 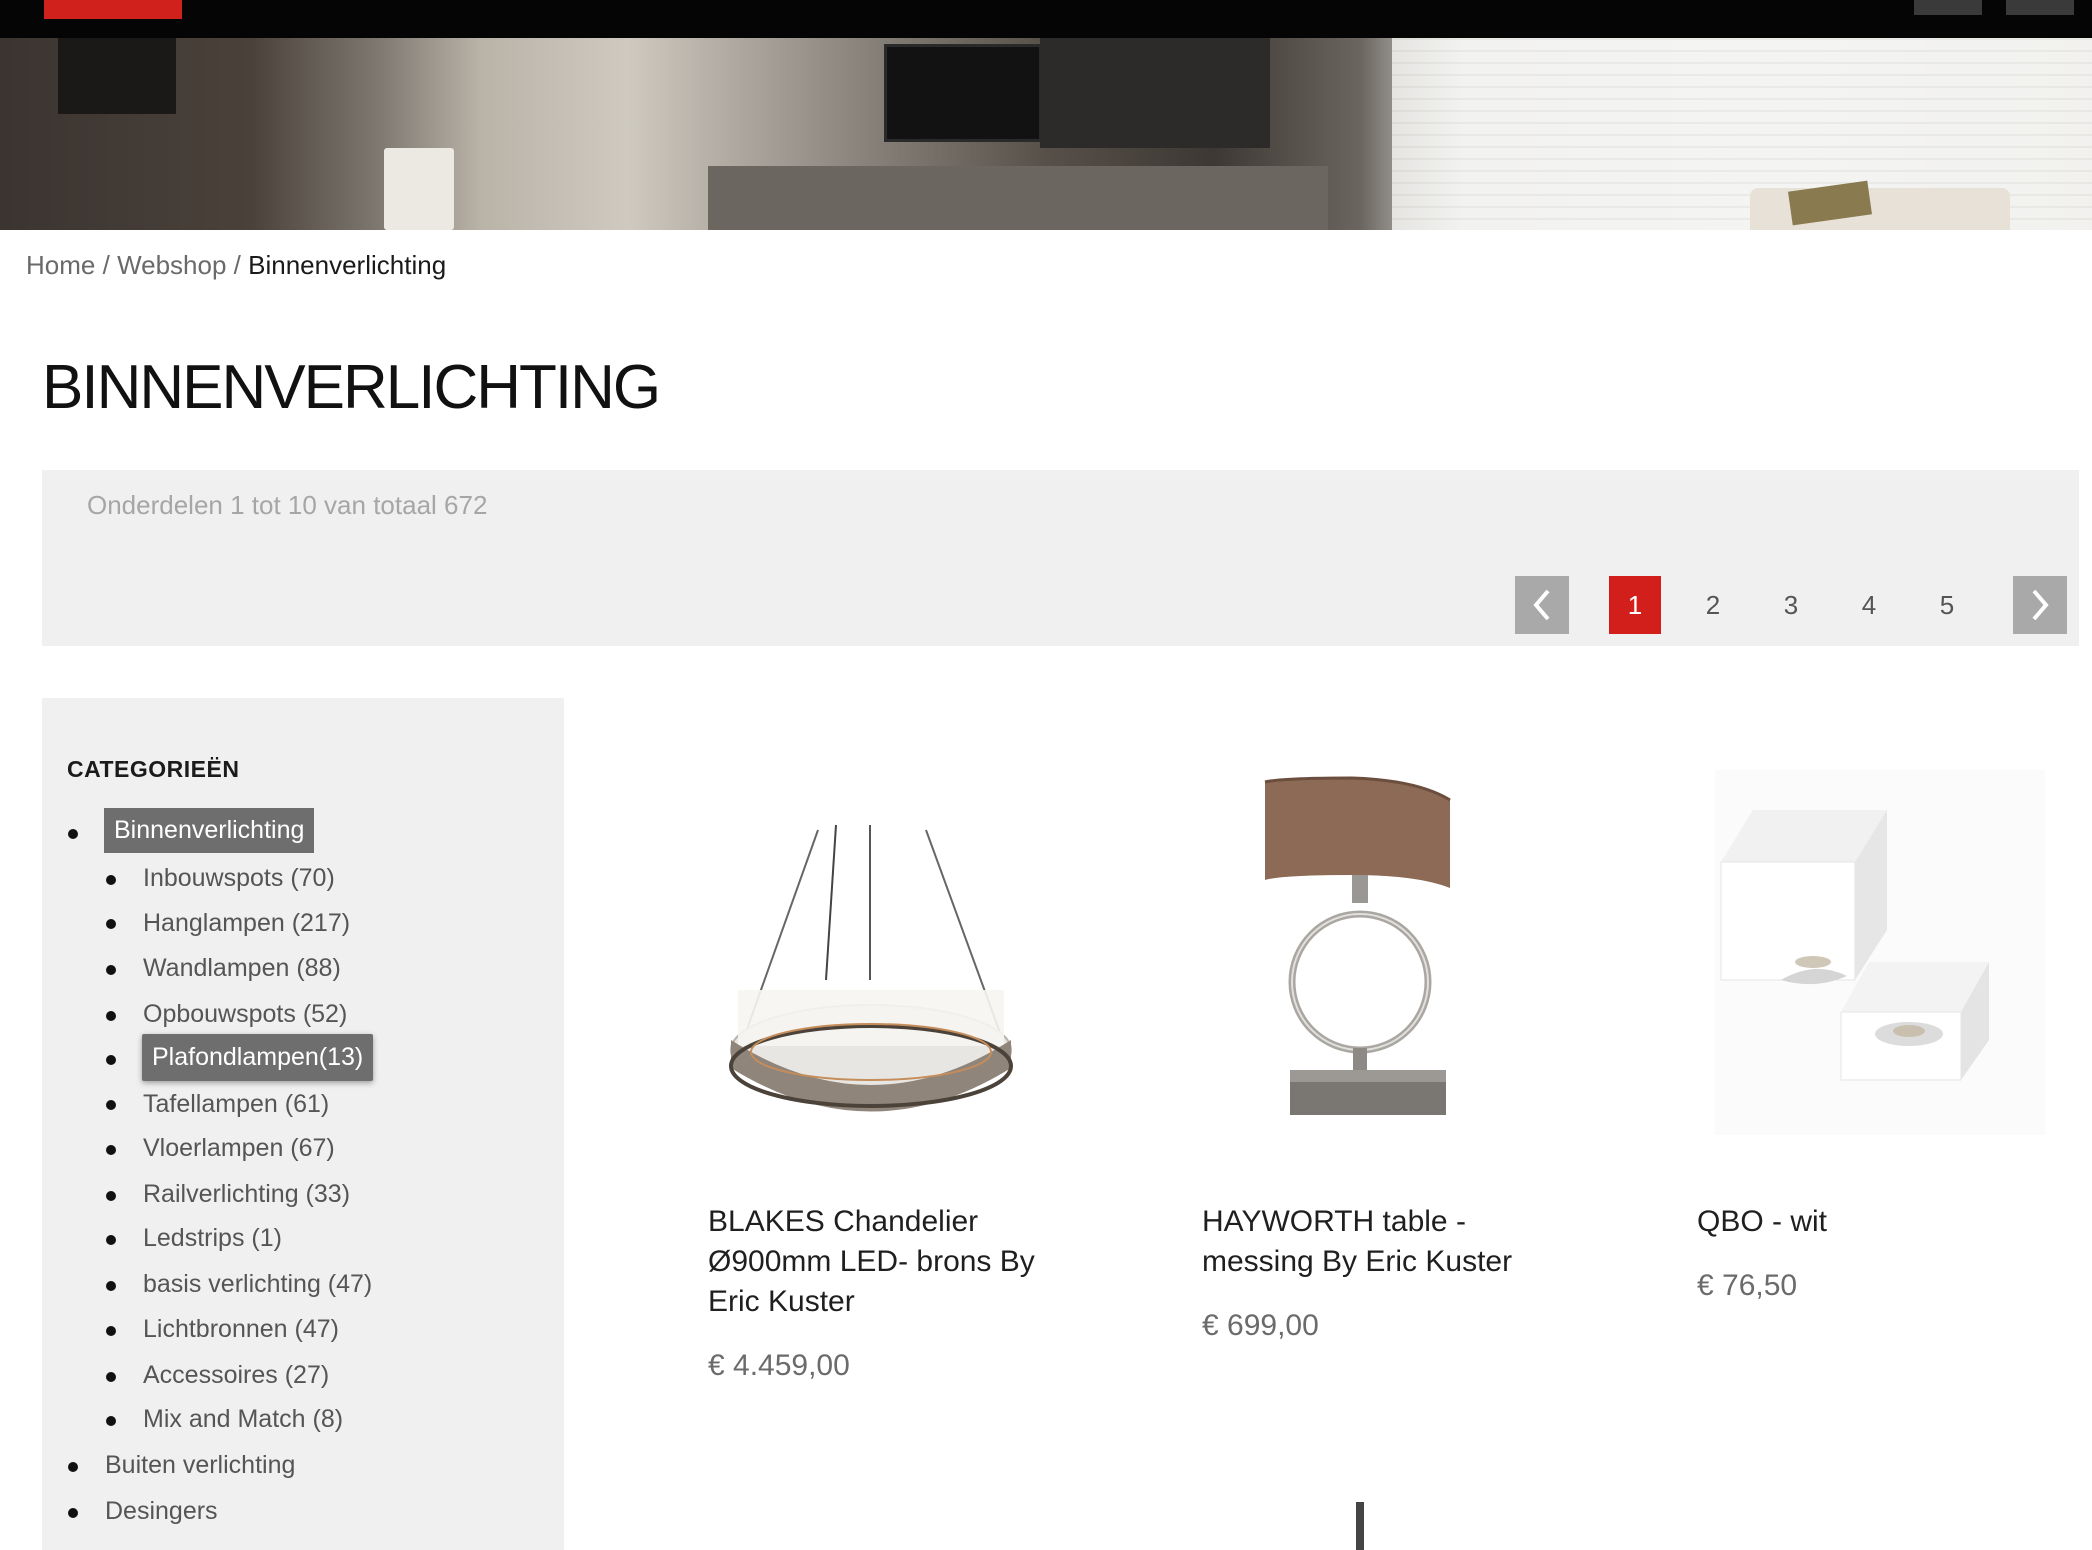 What do you see at coordinates (236, 1104) in the screenshot?
I see `subcategory-item: Tafellampen (61)` at bounding box center [236, 1104].